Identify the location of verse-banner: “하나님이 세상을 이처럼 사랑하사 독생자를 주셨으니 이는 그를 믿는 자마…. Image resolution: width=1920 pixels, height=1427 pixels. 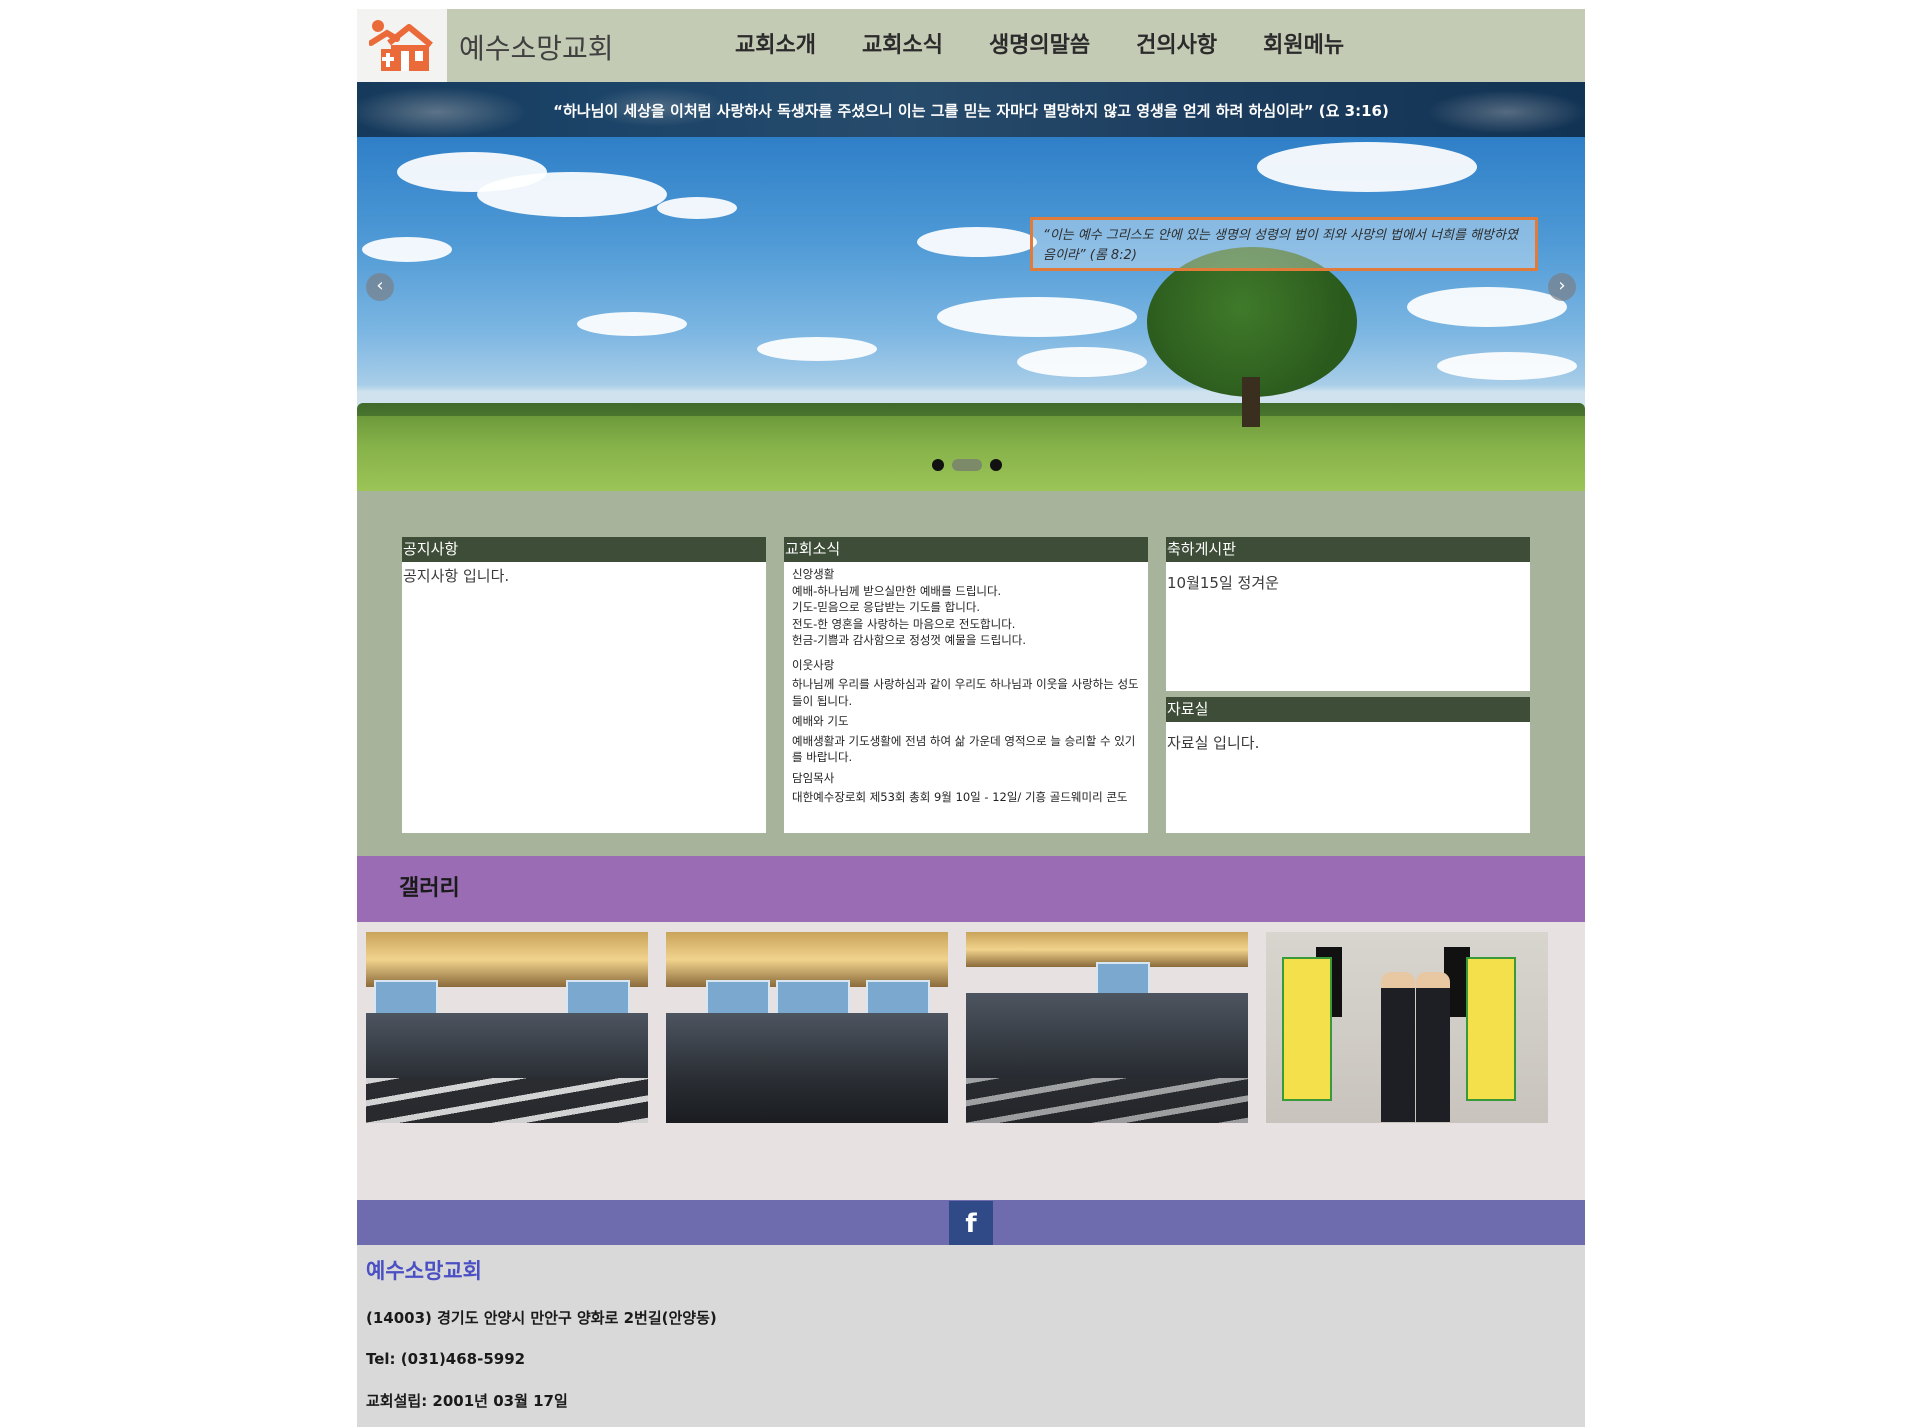
(971, 109).